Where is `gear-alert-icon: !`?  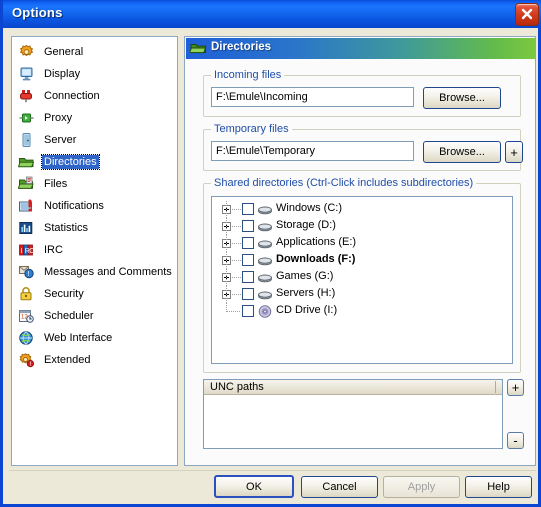
gear-alert-icon: ! is located at coordinates (27, 360).